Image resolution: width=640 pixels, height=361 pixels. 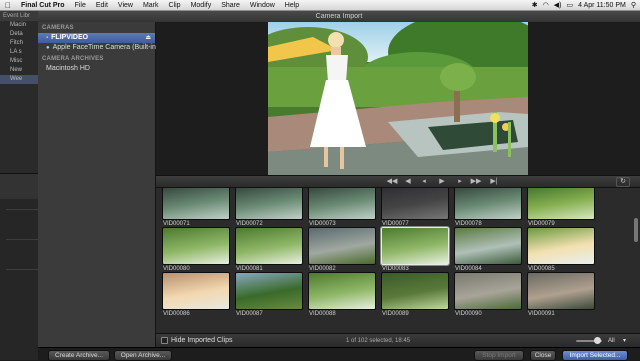 I want to click on camera-archives-header: CAMERA ARCHIVES, so click(x=73, y=59).